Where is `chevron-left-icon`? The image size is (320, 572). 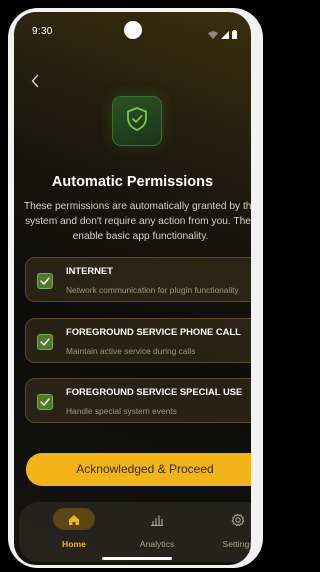
chevron-left-icon is located at coordinates (35, 83).